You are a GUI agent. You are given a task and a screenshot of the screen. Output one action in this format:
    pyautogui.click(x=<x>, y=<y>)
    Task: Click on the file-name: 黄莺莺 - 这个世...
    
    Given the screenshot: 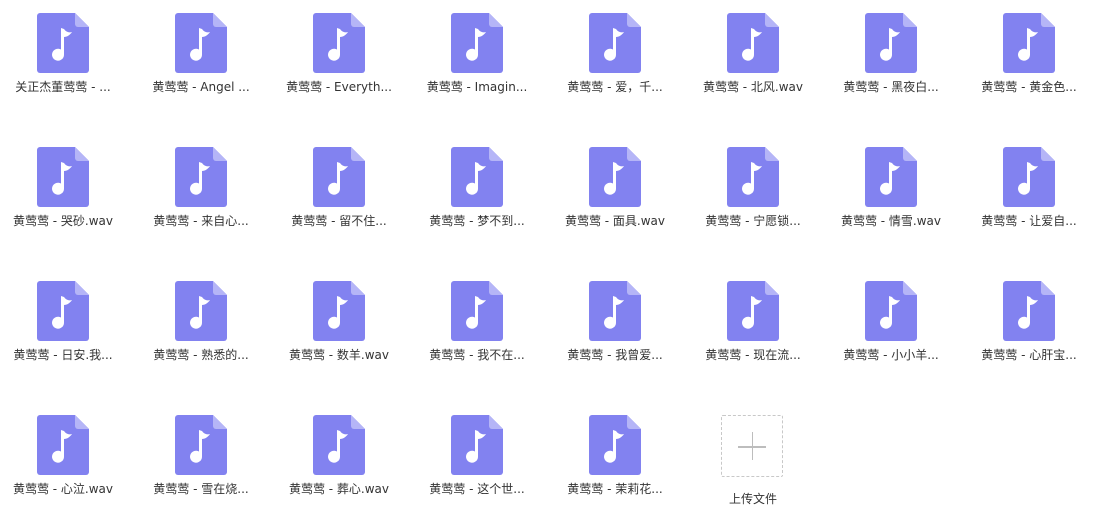 What is the action you would take?
    pyautogui.click(x=477, y=489)
    